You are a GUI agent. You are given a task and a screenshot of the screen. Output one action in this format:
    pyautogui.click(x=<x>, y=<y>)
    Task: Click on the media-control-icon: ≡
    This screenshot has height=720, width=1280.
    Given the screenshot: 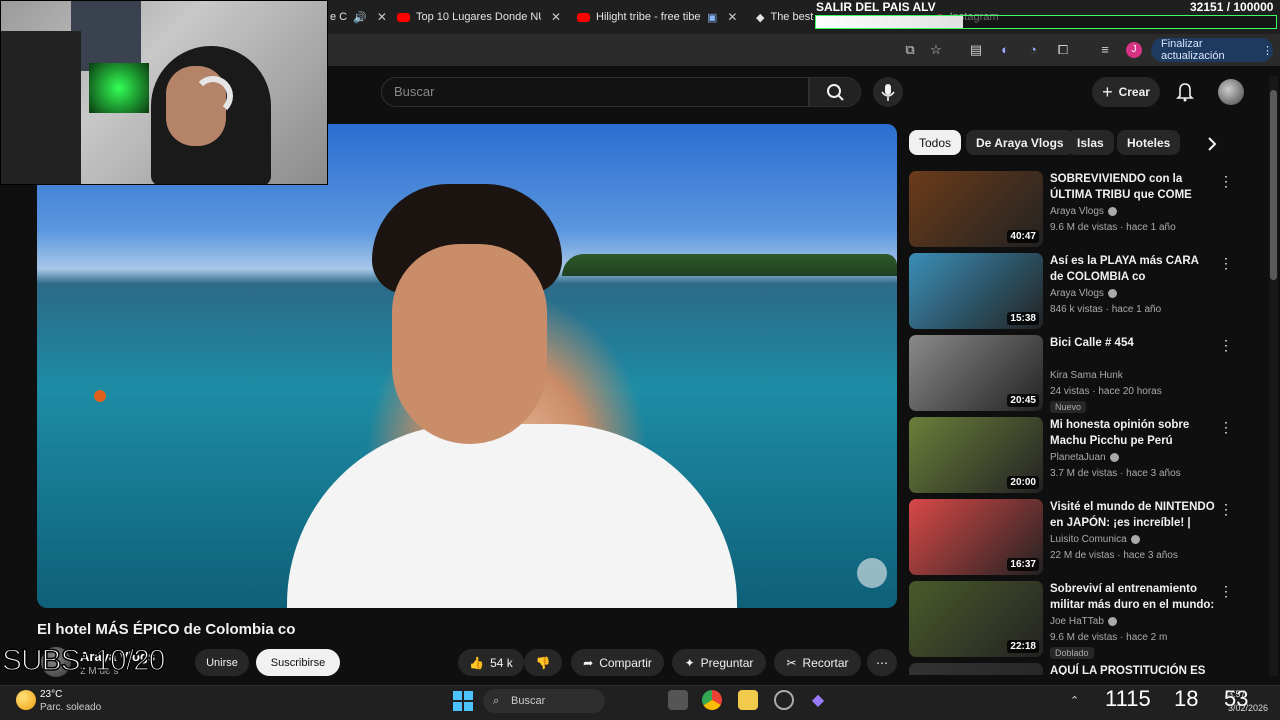 What is the action you would take?
    pyautogui.click(x=1105, y=50)
    